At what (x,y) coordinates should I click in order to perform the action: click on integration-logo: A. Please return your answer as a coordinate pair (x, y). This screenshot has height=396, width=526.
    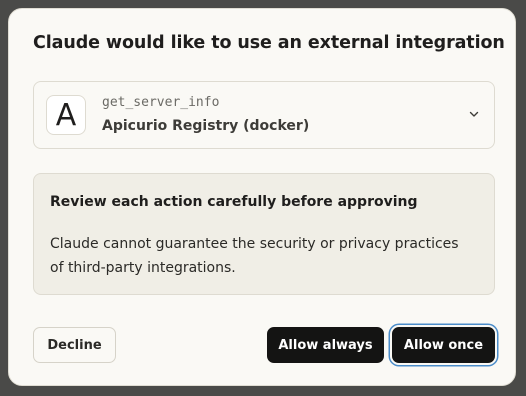
    Looking at the image, I should click on (66, 115).